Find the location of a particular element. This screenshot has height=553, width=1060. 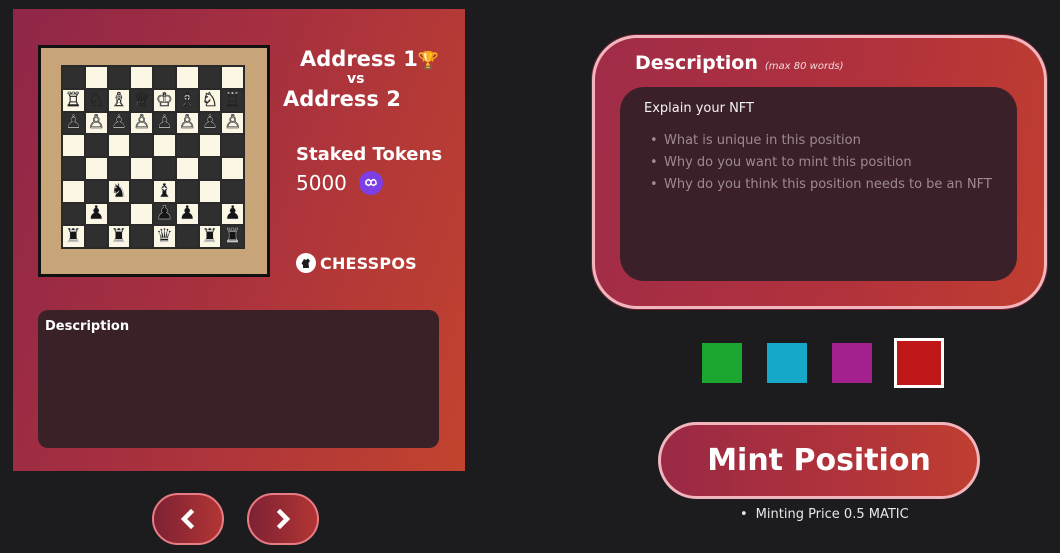

placeholder-bullet: What is unique in this position is located at coordinates (818, 141).